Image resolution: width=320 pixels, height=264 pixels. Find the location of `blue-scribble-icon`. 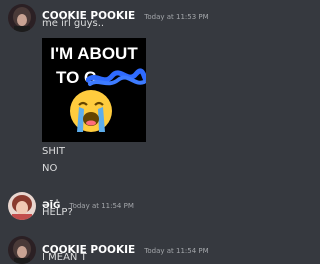

blue-scribble-icon is located at coordinates (116, 77).